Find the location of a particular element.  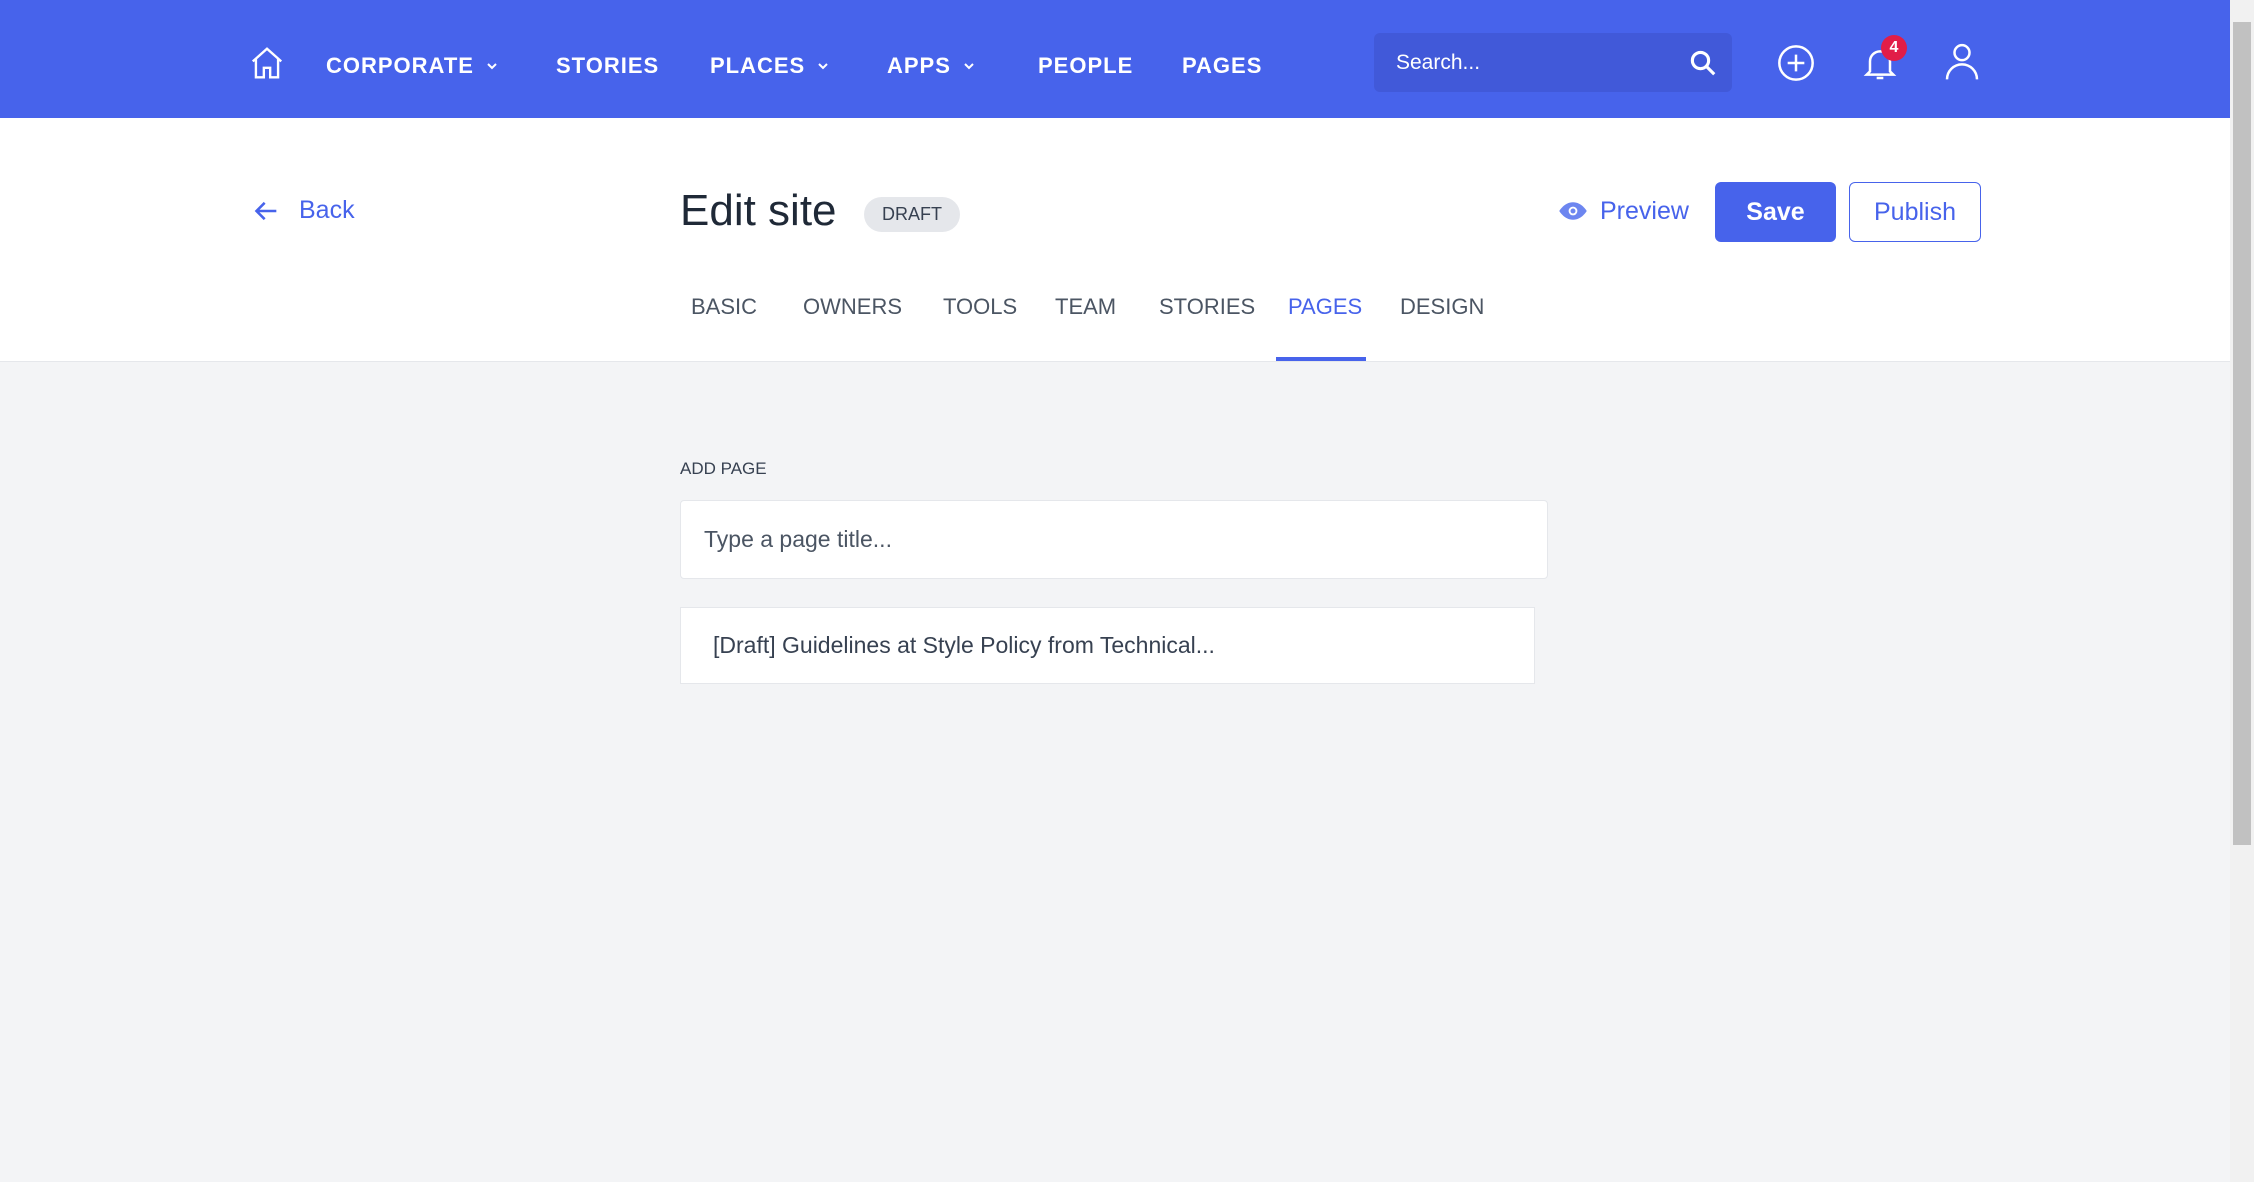

nav-stories: STORIES is located at coordinates (607, 66).